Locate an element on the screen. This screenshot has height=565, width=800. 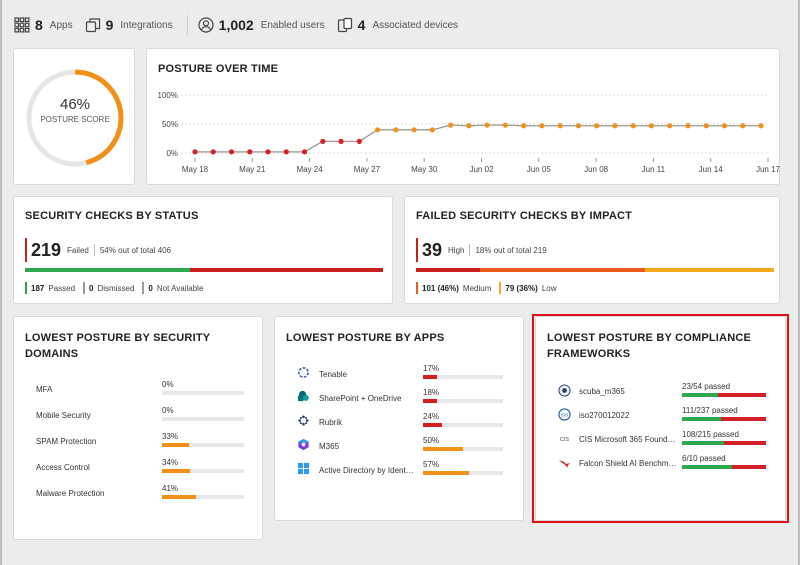
users-stat: 1,002 Enabled users is located at coordinates (267, 25).